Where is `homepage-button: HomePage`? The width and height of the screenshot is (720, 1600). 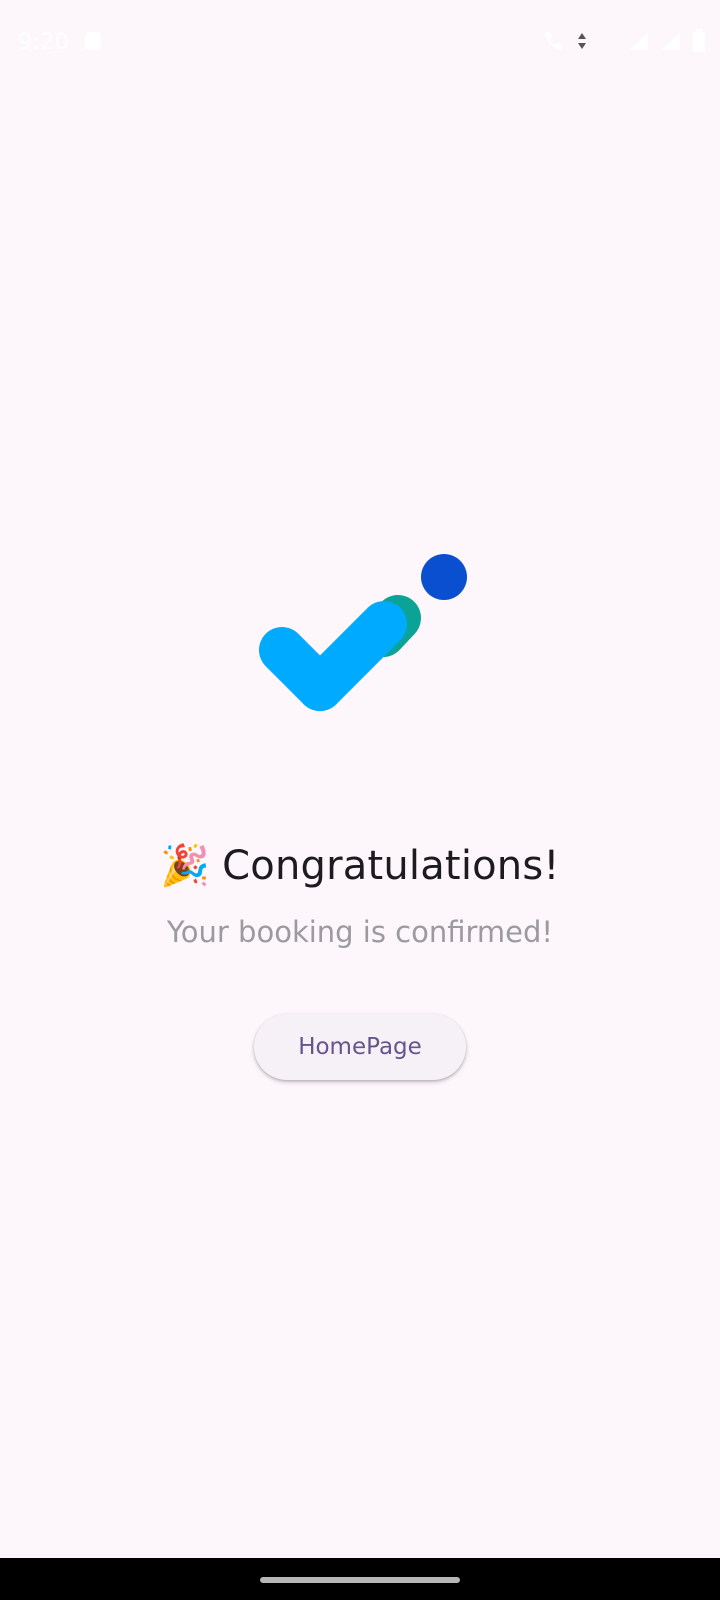
homepage-button: HomePage is located at coordinates (360, 1047).